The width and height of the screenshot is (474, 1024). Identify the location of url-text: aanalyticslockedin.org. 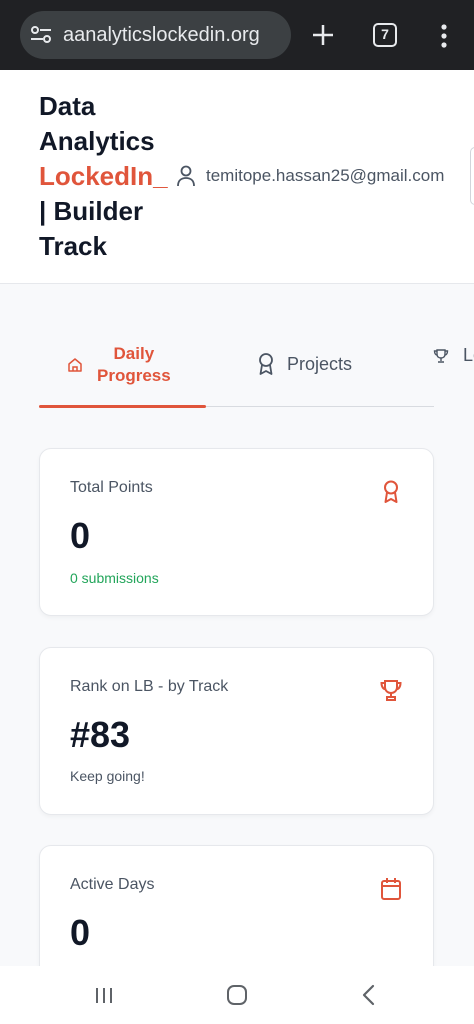
(174, 35).